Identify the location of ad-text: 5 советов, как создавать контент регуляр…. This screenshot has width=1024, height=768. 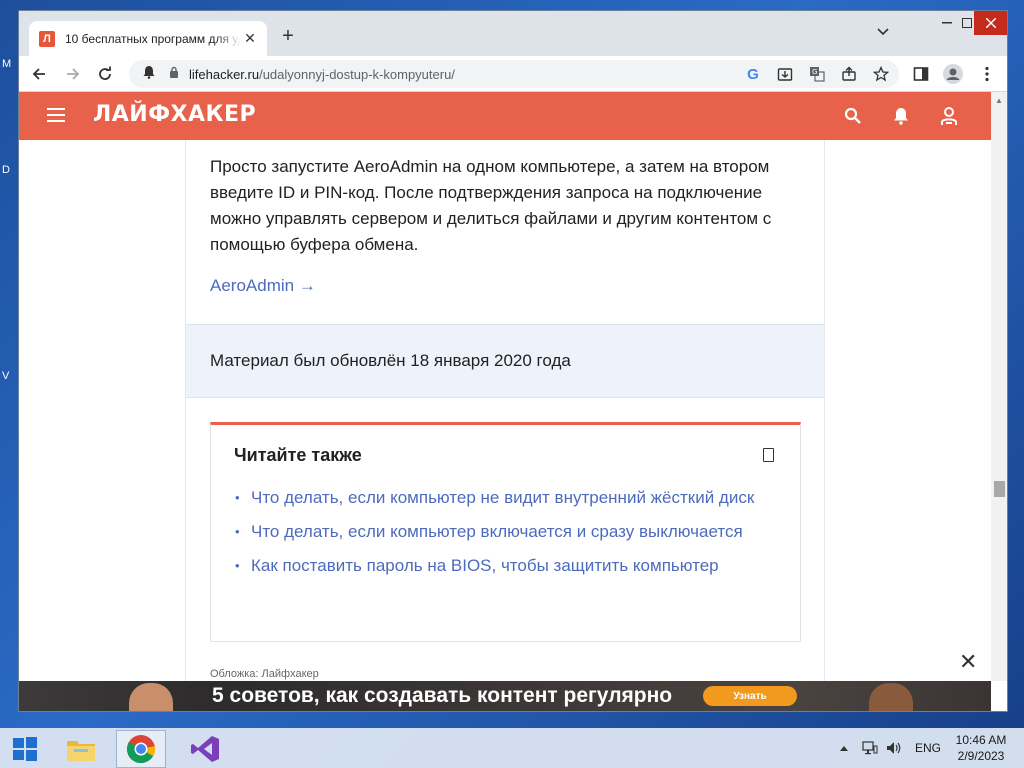
(442, 696).